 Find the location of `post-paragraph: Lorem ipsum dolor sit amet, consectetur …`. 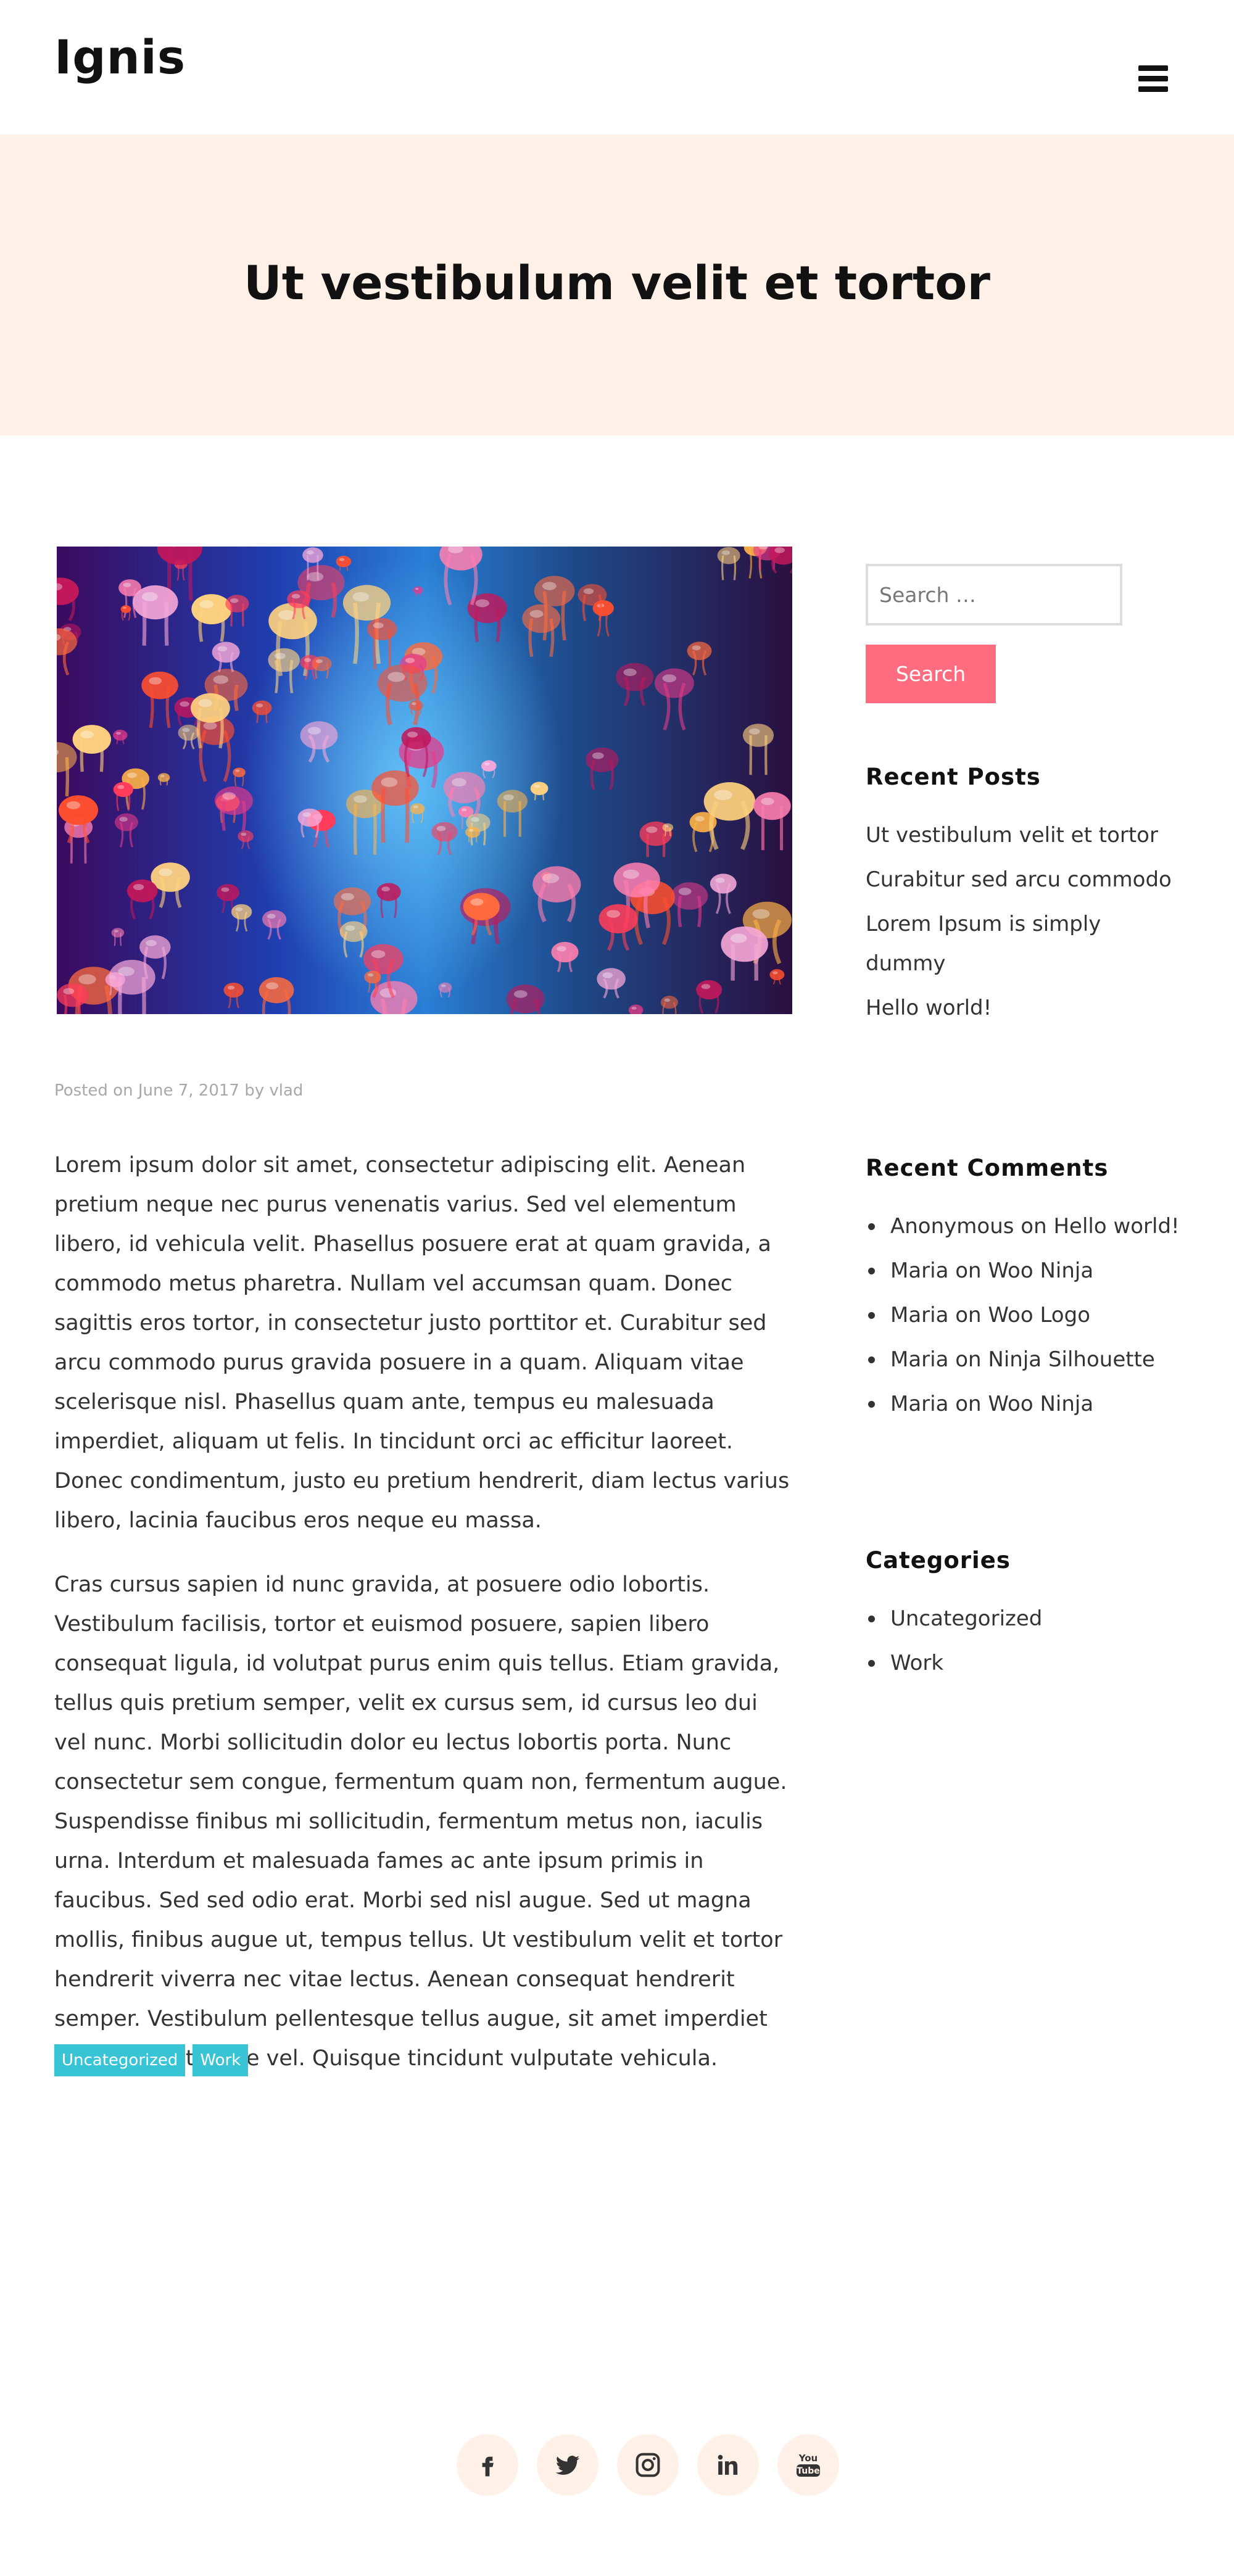

post-paragraph: Lorem ipsum dolor sit amet, consectetur … is located at coordinates (422, 1343).